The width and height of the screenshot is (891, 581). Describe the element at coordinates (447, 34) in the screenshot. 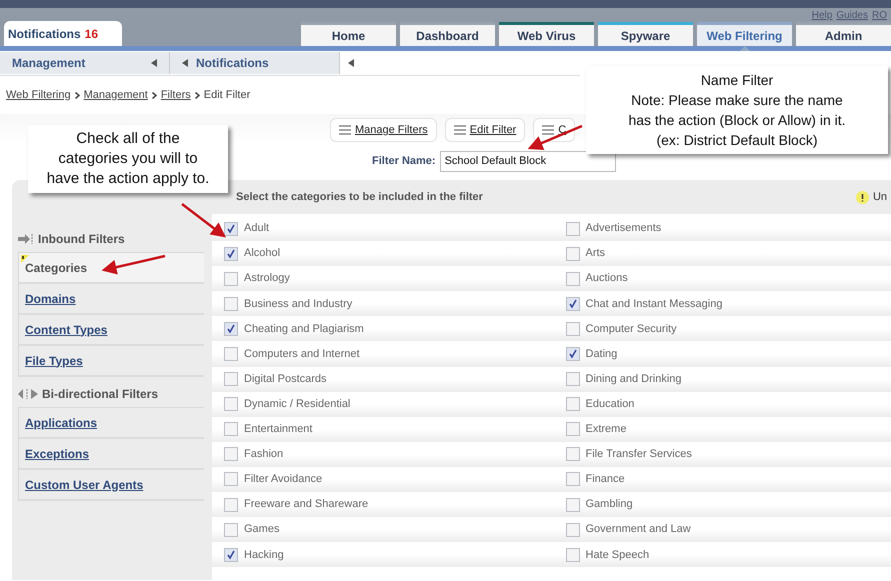

I see `nav-tab: Dashboard` at that location.